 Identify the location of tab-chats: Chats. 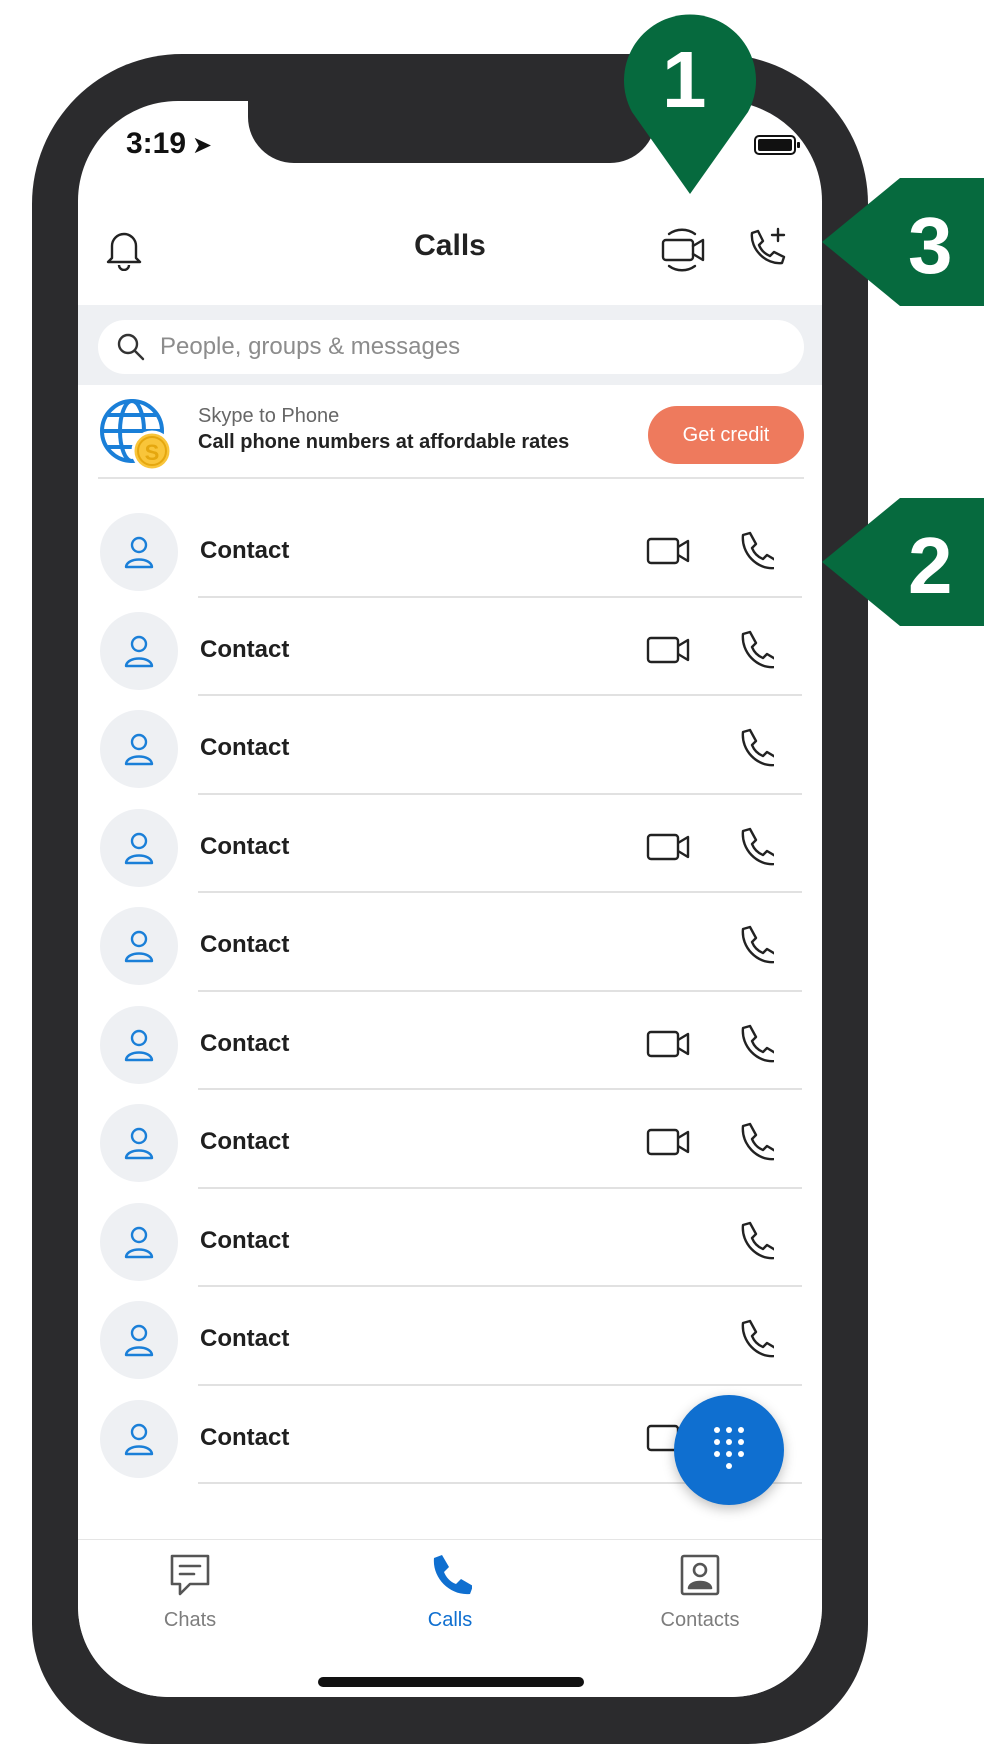
(190, 1592).